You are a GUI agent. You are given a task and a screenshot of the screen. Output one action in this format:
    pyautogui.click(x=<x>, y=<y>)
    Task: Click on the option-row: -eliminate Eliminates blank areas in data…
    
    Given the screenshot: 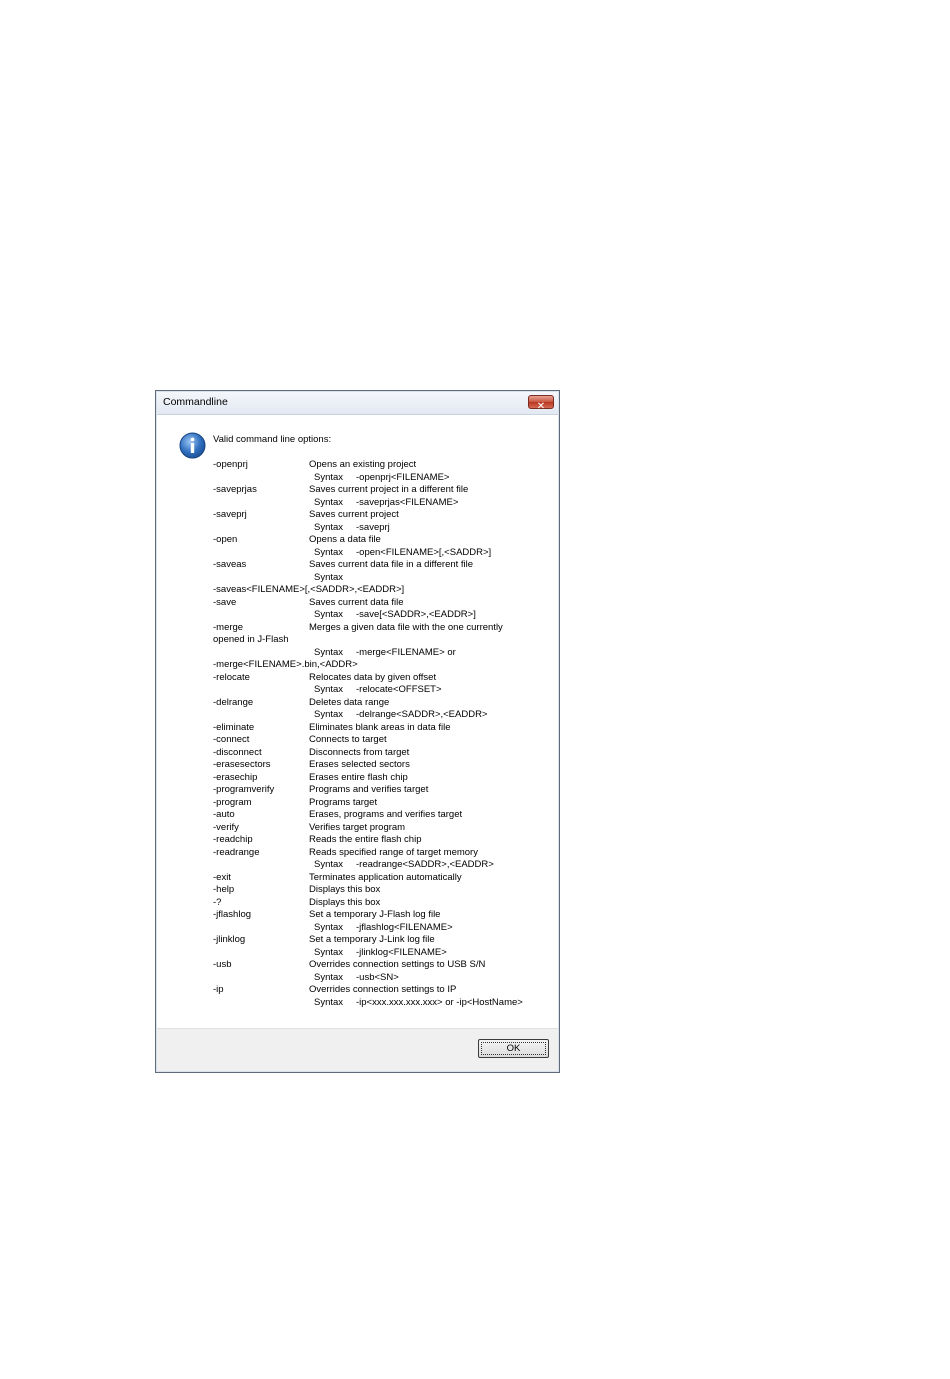 What is the action you would take?
    pyautogui.click(x=383, y=728)
    